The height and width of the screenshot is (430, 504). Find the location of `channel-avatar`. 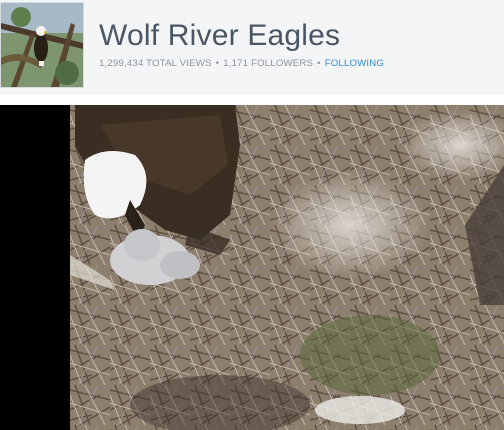

channel-avatar is located at coordinates (42, 45).